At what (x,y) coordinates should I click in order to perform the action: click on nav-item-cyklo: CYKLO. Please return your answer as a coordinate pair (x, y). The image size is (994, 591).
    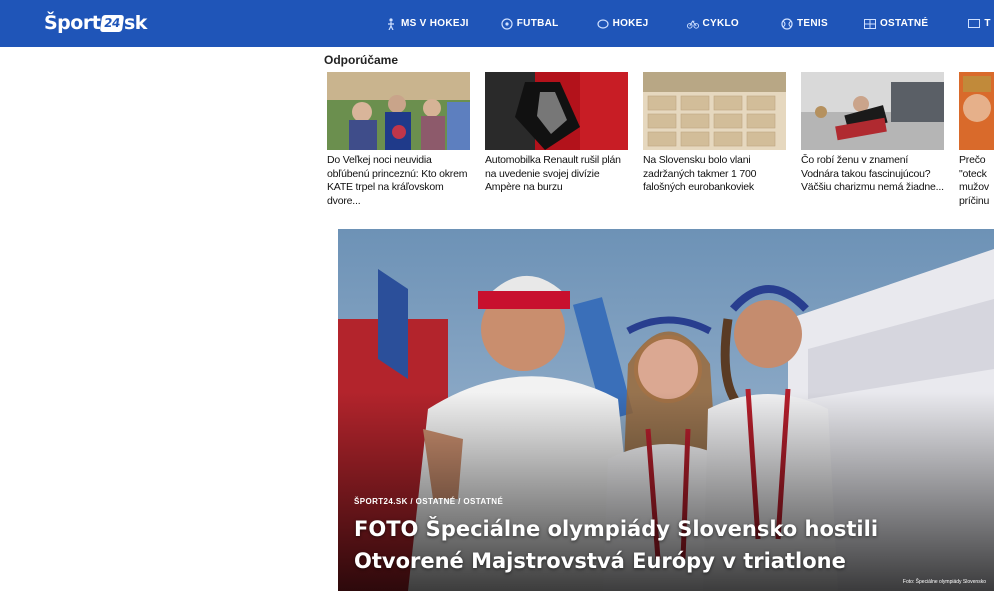
    Looking at the image, I should click on (713, 24).